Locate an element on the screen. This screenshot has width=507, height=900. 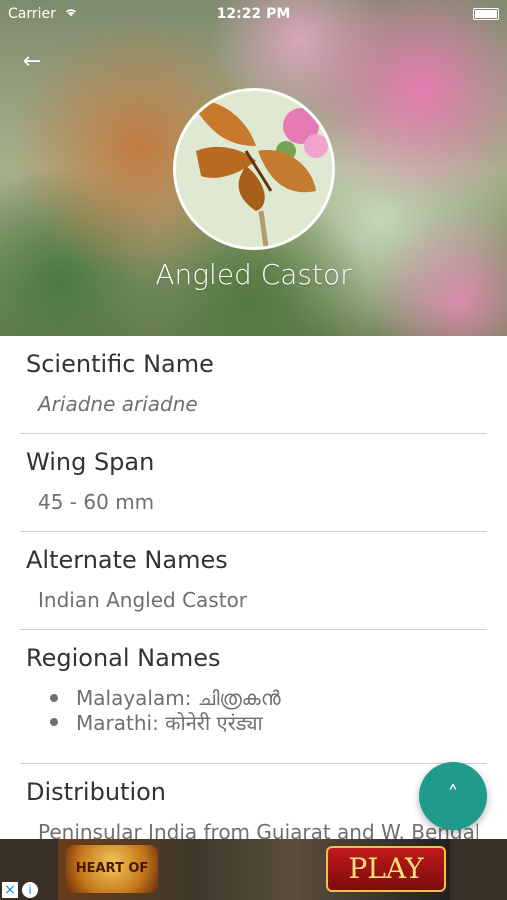
distribution-label: Distribution is located at coordinates (96, 792).